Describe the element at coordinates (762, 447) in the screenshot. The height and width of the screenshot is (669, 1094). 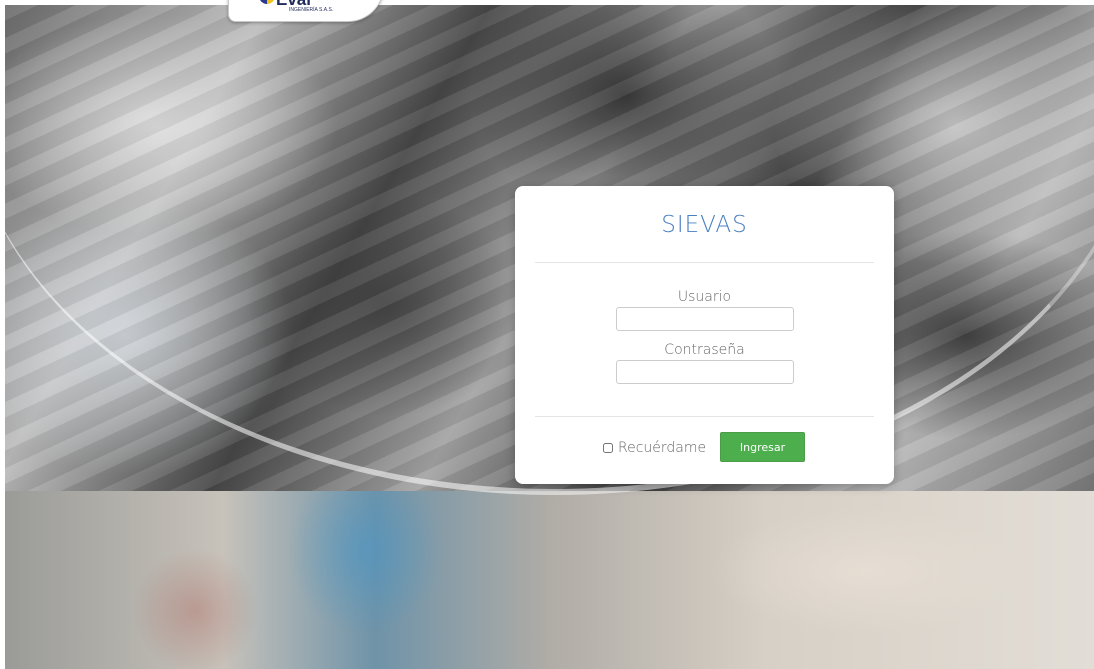
I see `login-button: Ingresar` at that location.